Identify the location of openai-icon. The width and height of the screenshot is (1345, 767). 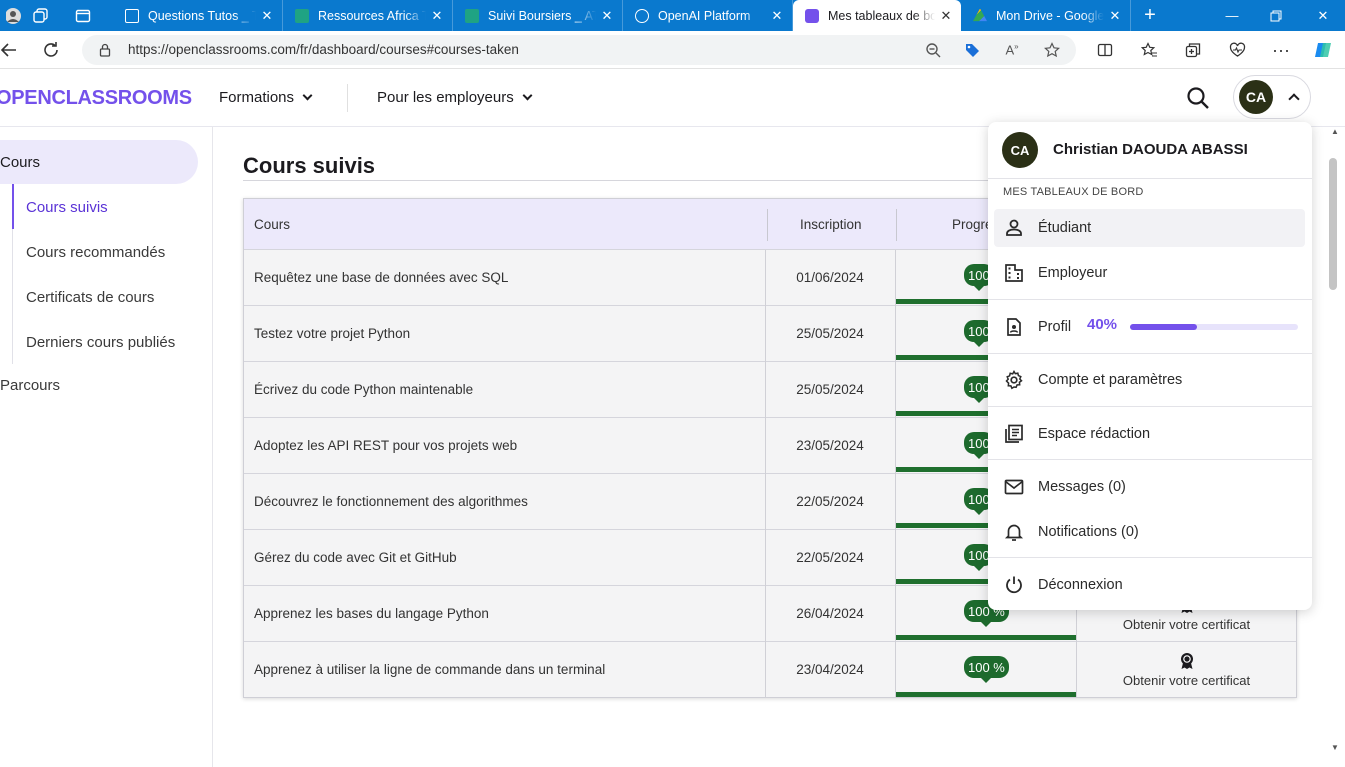
(642, 15).